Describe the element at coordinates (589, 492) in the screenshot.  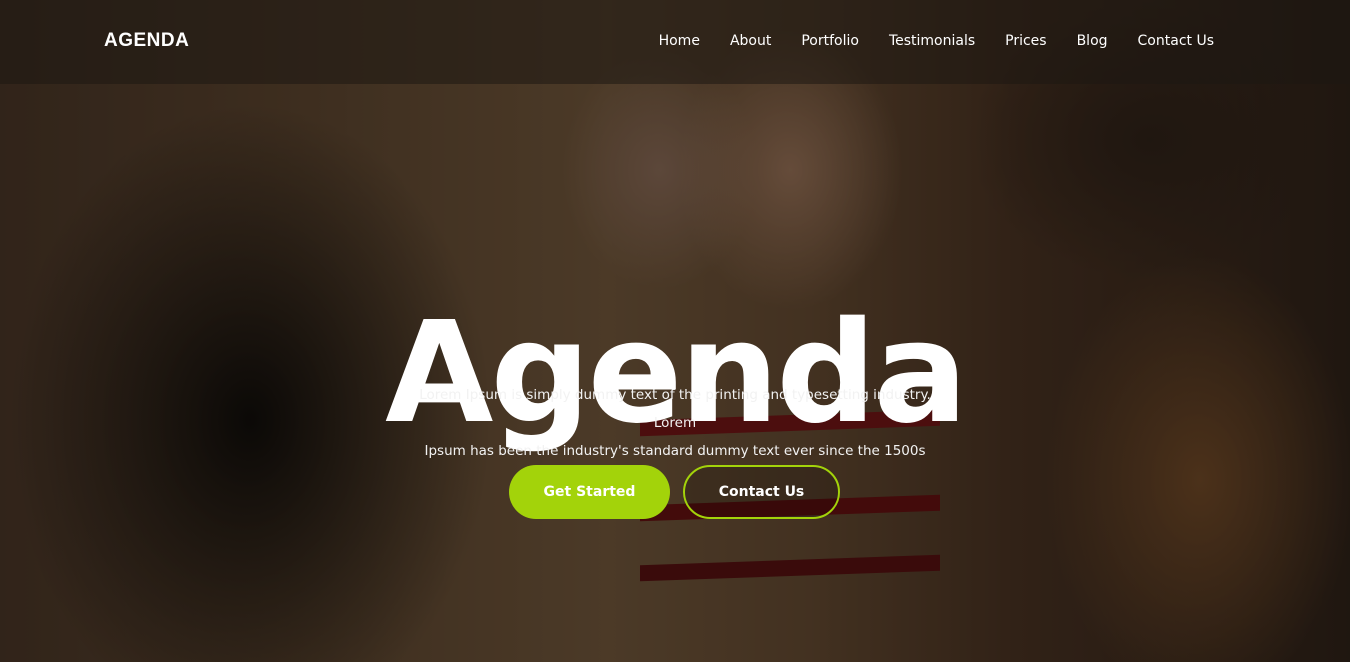
I see `get-started-button: Get Started` at that location.